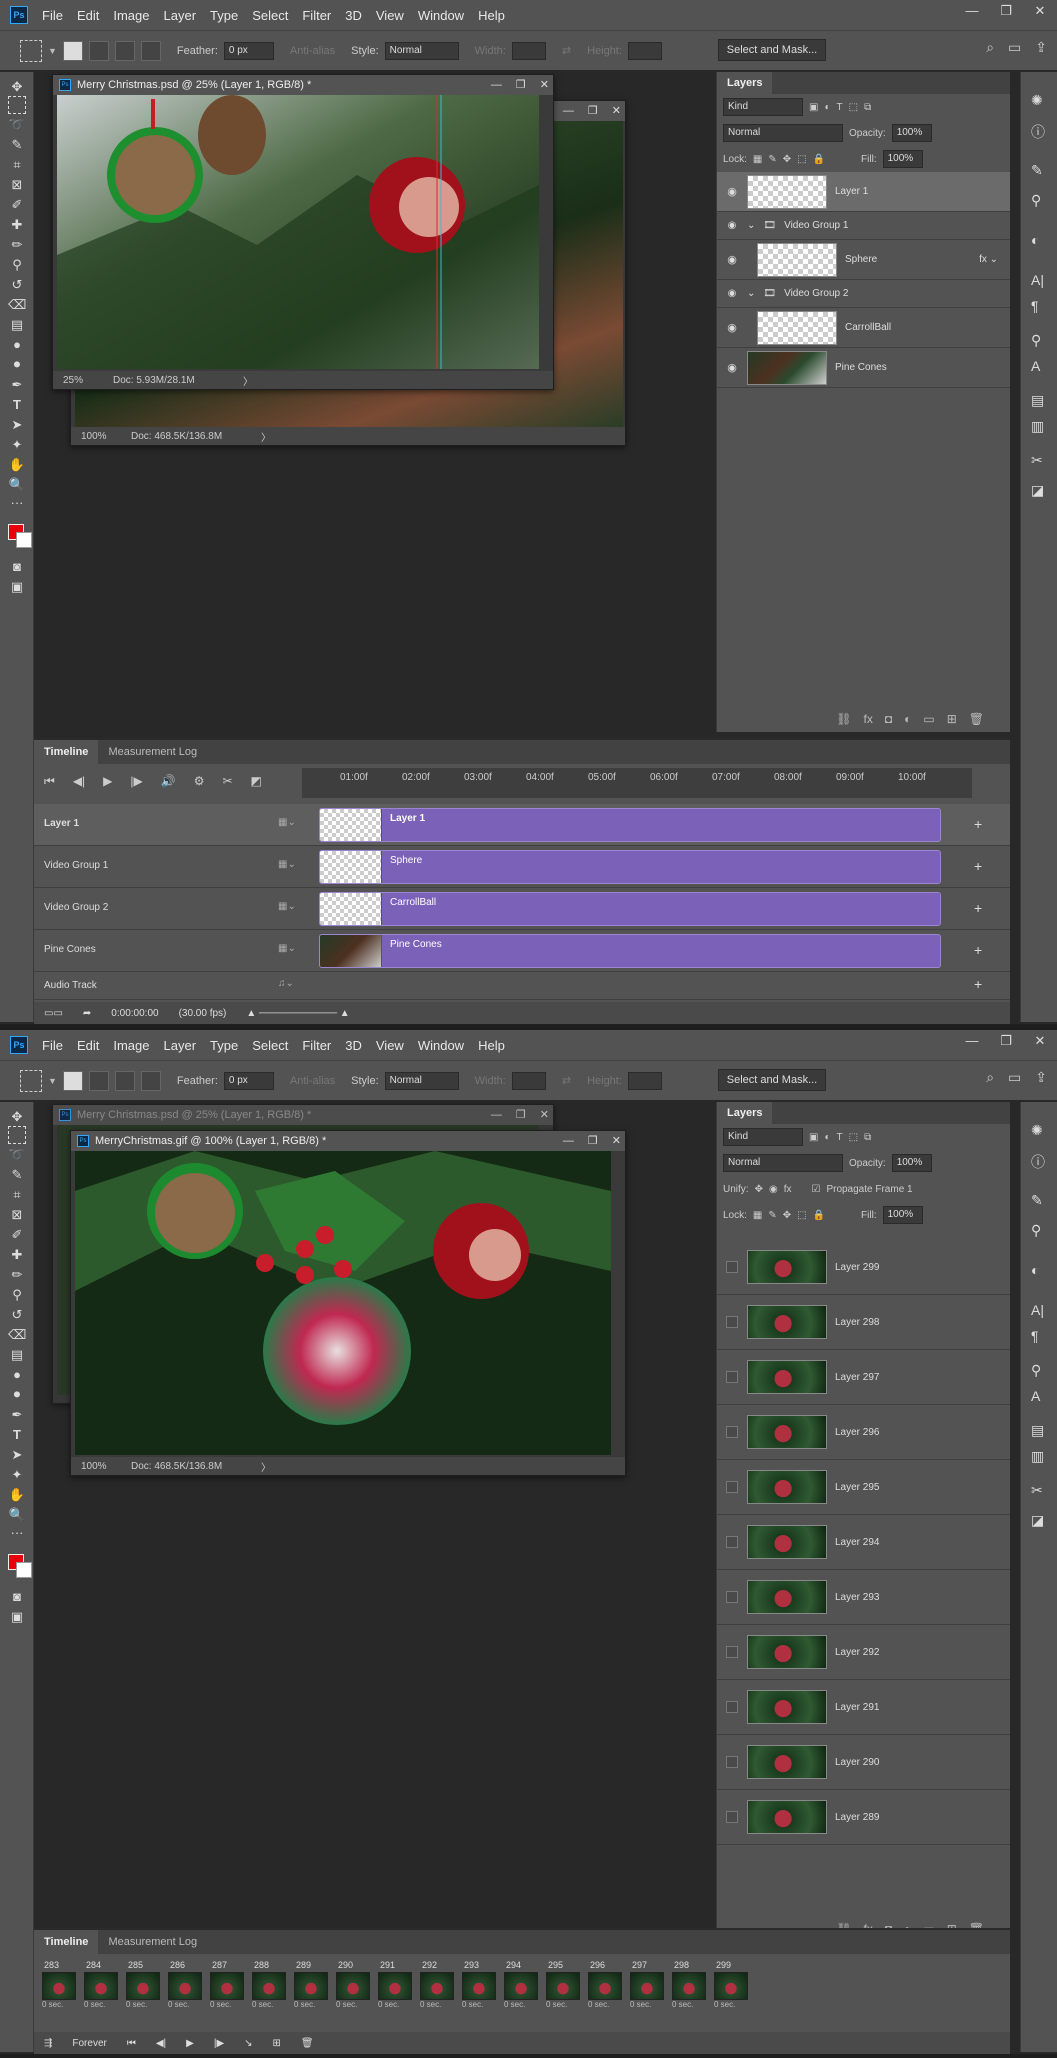  I want to click on restore-icon: ❐, so click(521, 1115).